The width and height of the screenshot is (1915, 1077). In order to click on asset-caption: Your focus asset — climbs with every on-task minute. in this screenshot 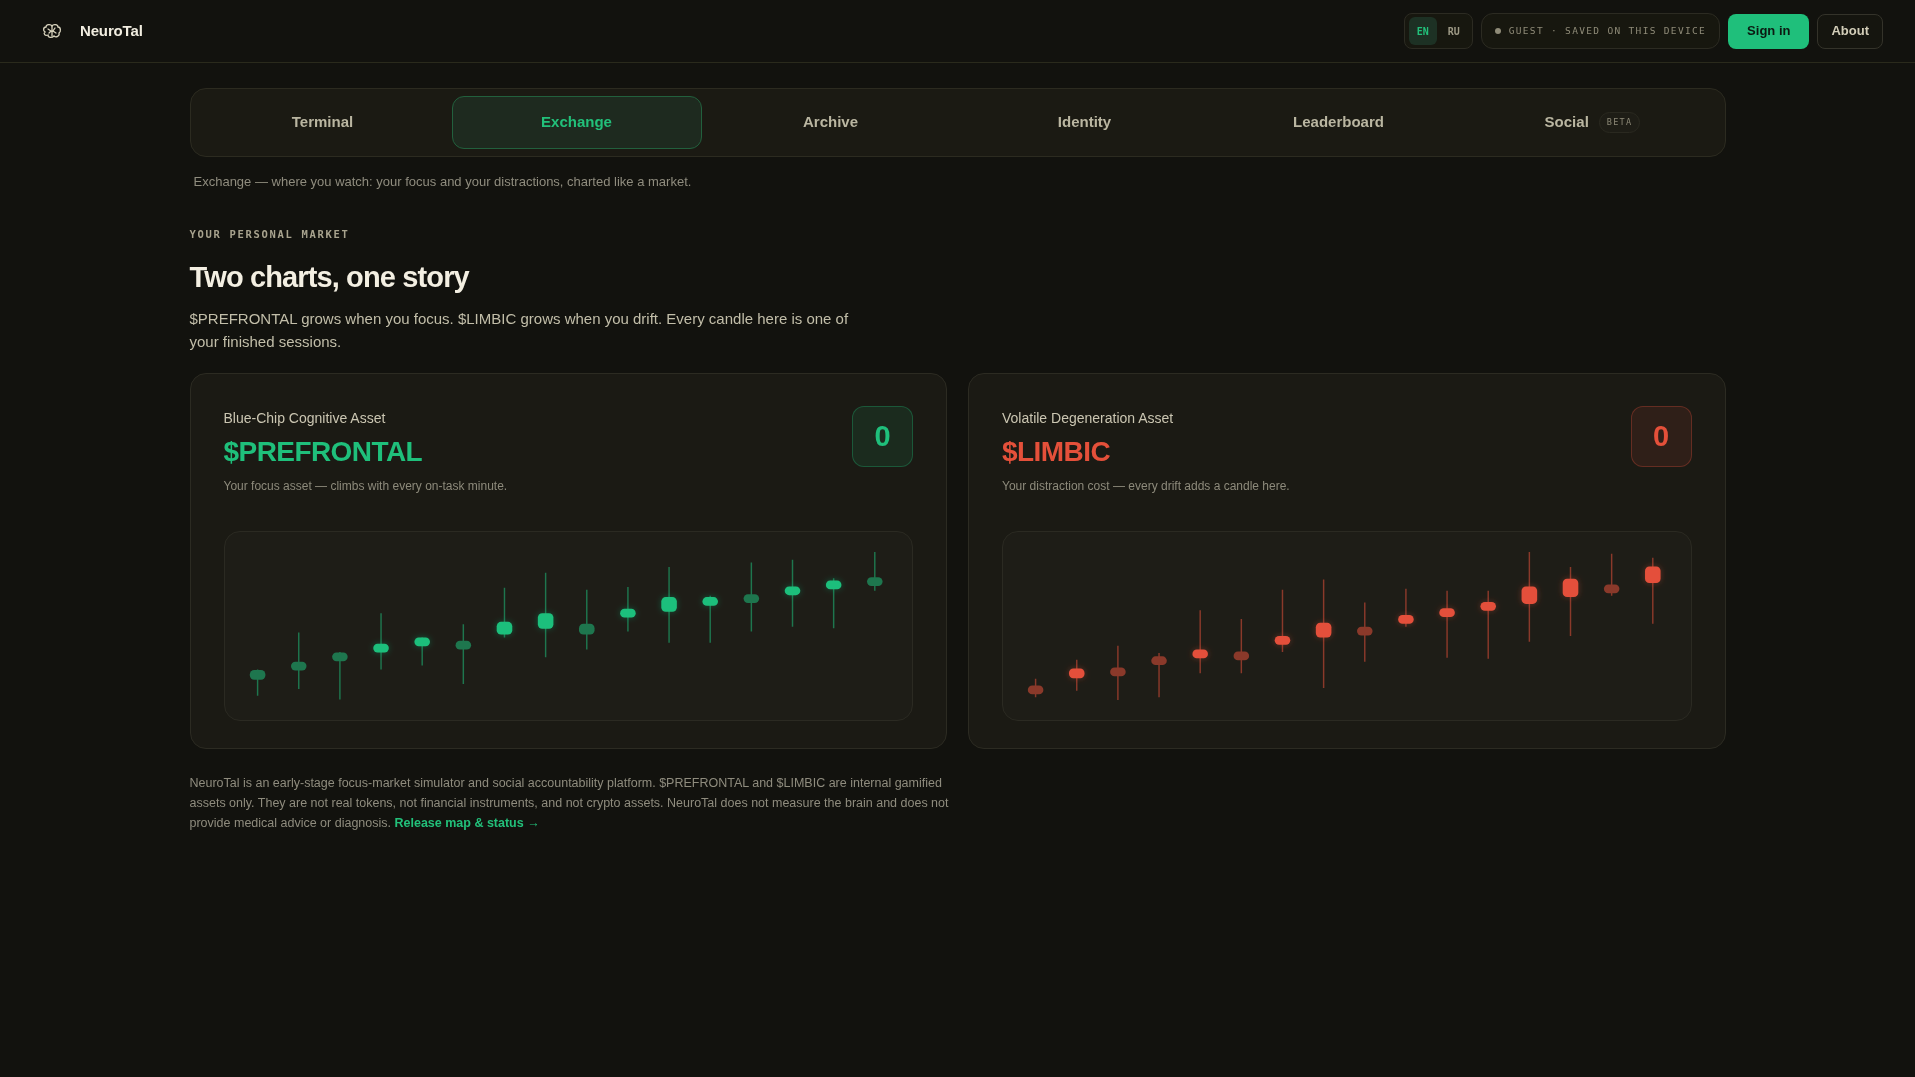, I will do `click(365, 487)`.